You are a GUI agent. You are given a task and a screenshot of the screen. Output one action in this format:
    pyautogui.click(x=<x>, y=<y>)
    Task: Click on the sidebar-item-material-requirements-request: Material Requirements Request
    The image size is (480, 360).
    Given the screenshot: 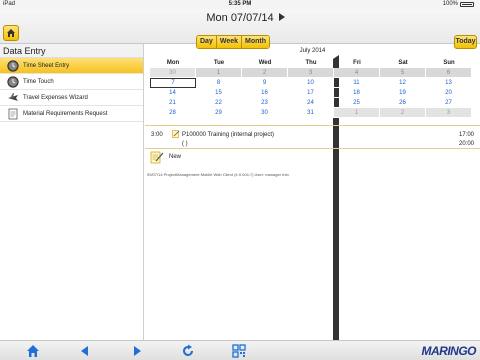 What is the action you would take?
    pyautogui.click(x=71, y=114)
    